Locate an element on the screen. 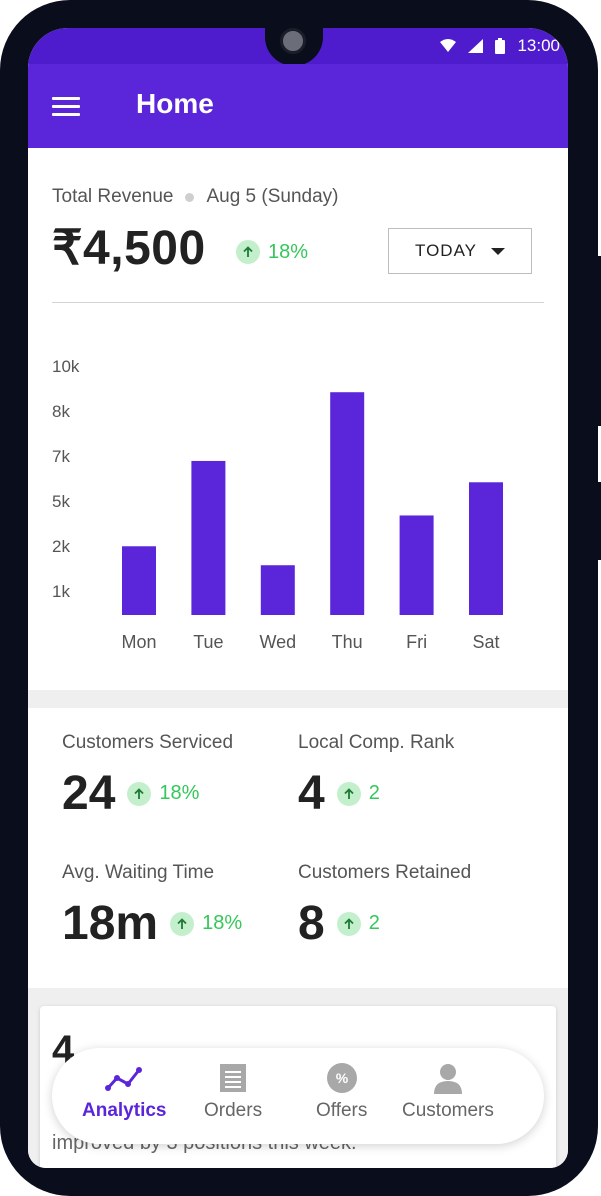 The height and width of the screenshot is (1196, 601). revenue-amount: ₹4,500 is located at coordinates (129, 248).